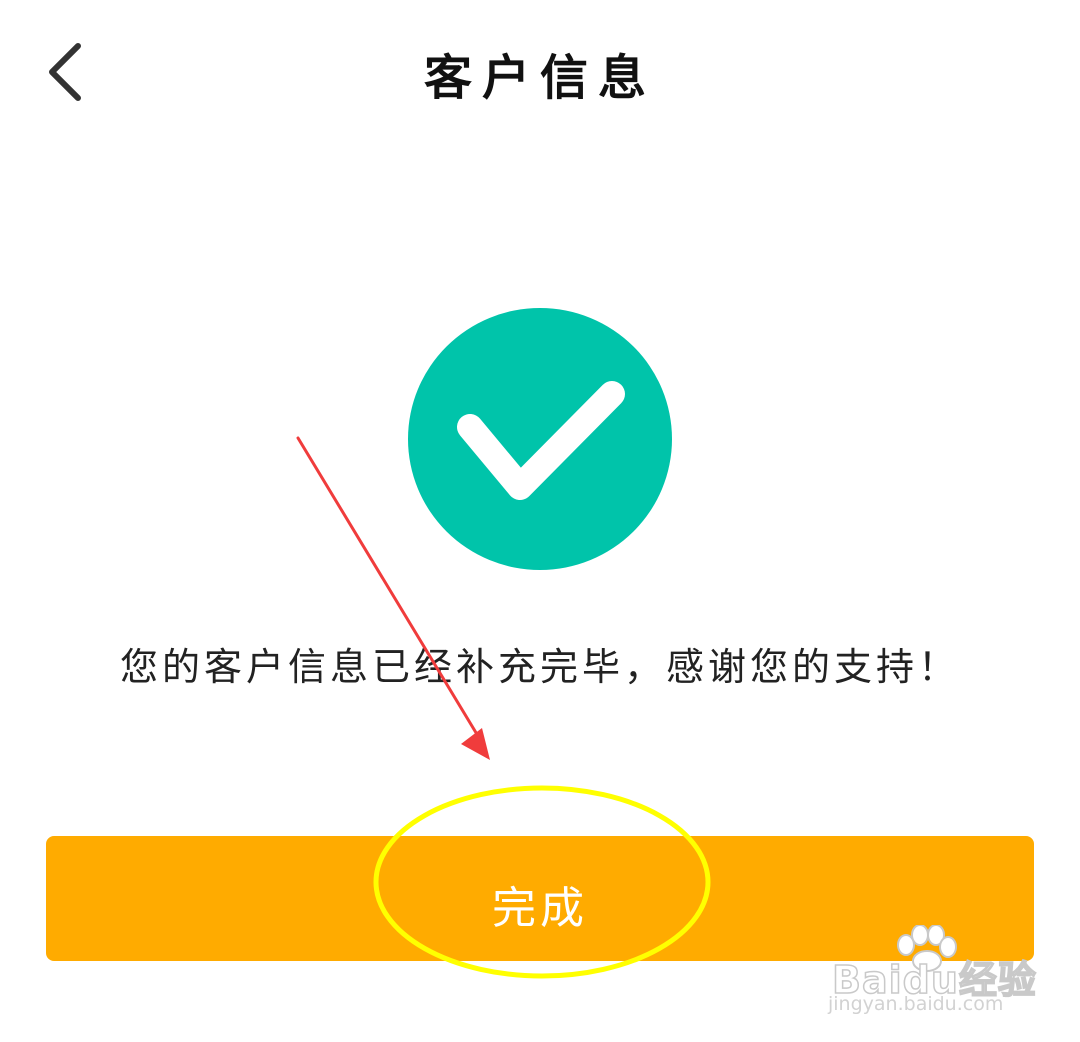  I want to click on success-message: 您的客户信息已经补充完毕，感谢您的支持！, so click(539, 667).